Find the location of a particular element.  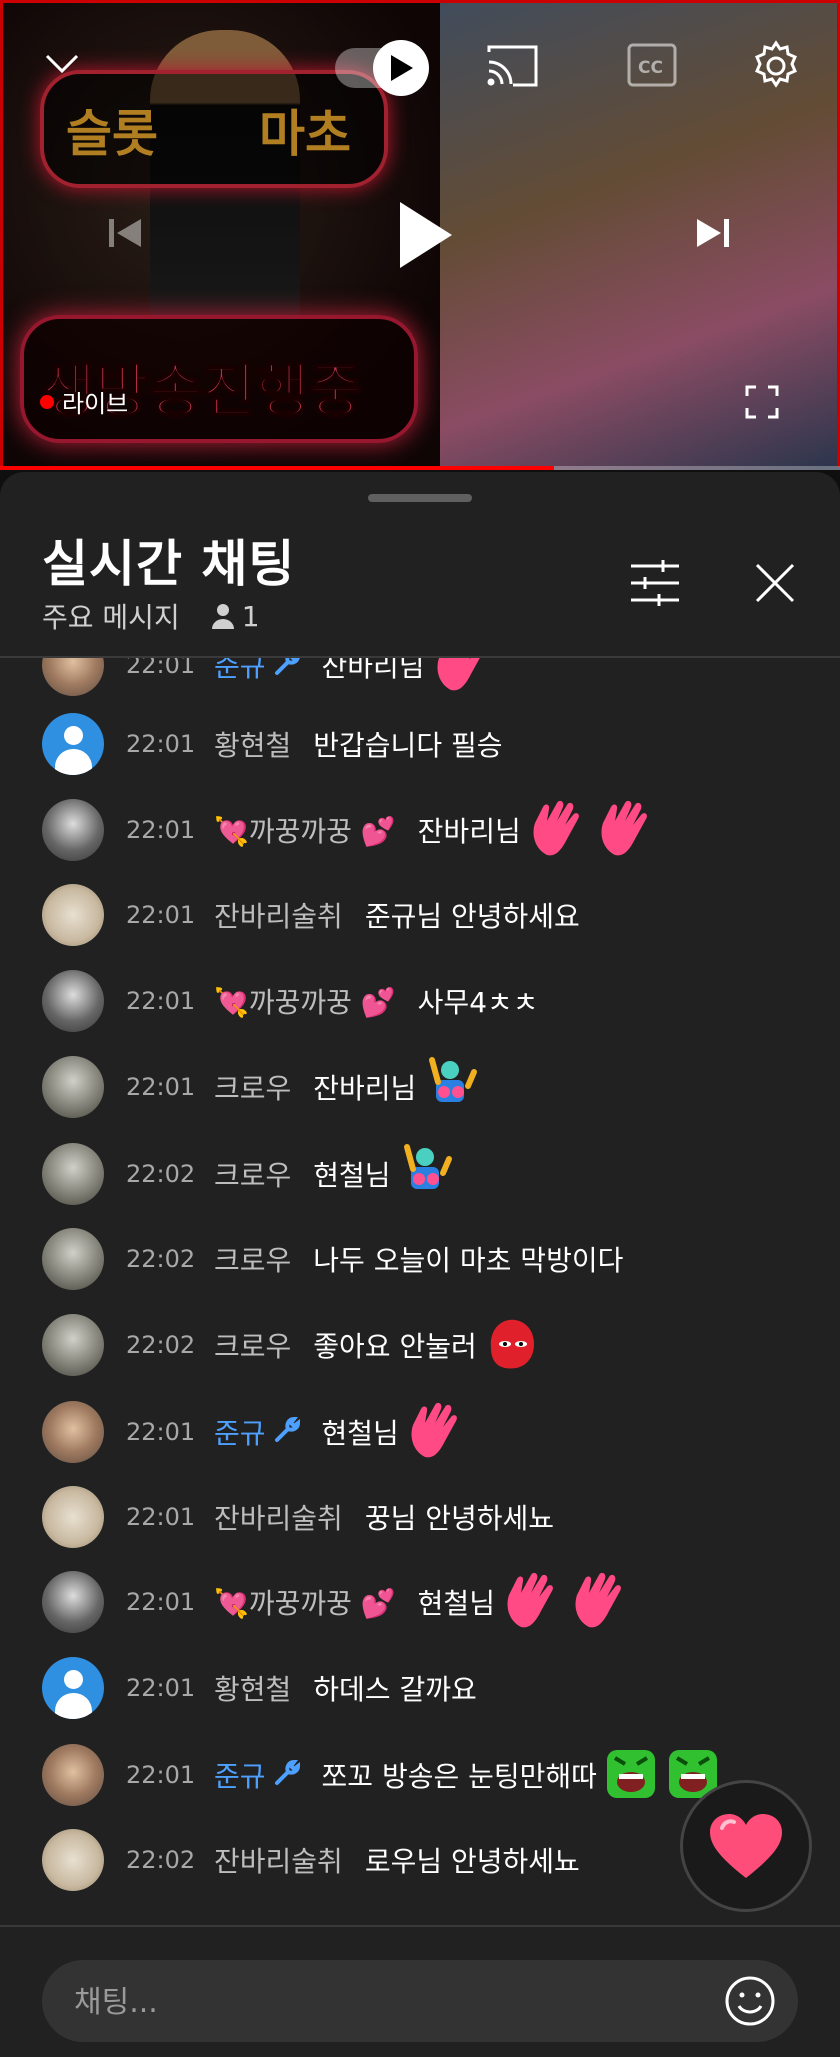

chat-message: 22:01 황현철 반갑습니다 필승 is located at coordinates (420, 744).